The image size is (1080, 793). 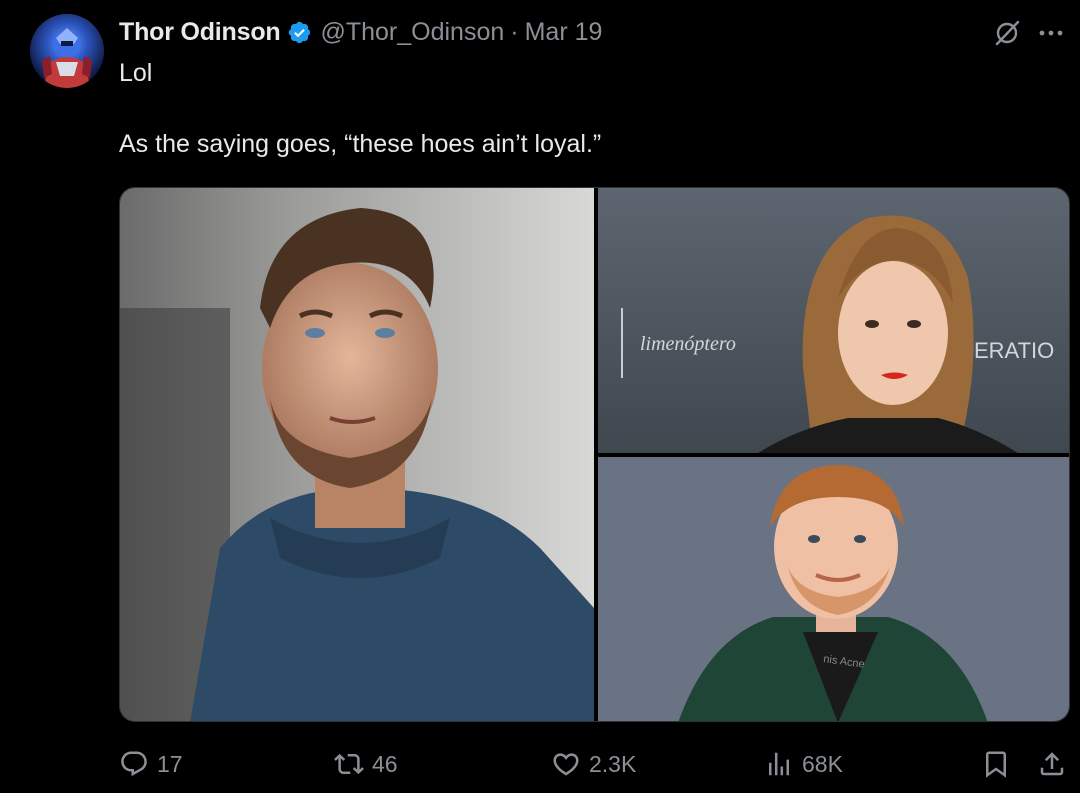 What do you see at coordinates (1007, 33) in the screenshot?
I see `grok-icon` at bounding box center [1007, 33].